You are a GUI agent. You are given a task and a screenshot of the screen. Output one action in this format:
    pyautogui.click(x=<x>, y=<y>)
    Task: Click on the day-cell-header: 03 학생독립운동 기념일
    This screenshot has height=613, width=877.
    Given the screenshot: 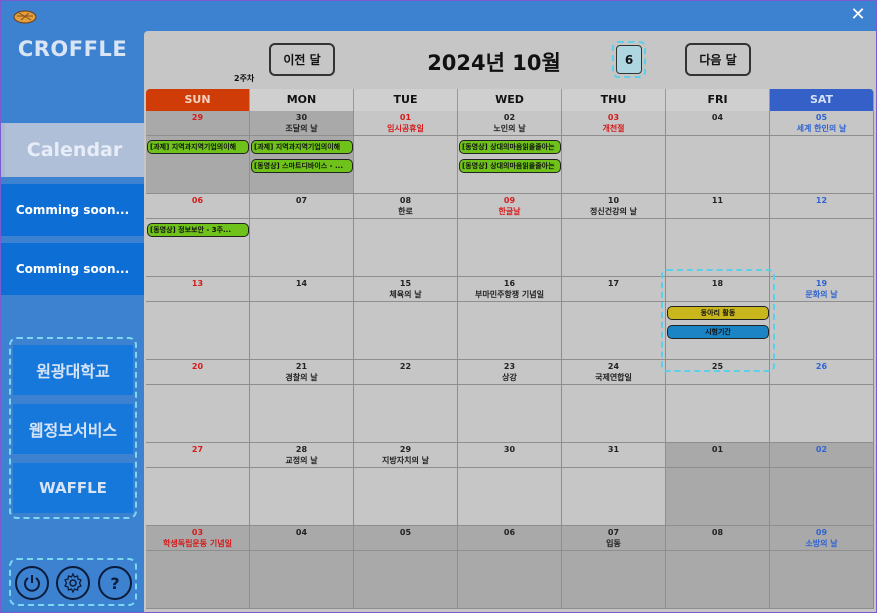 What is the action you would take?
    pyautogui.click(x=197, y=538)
    